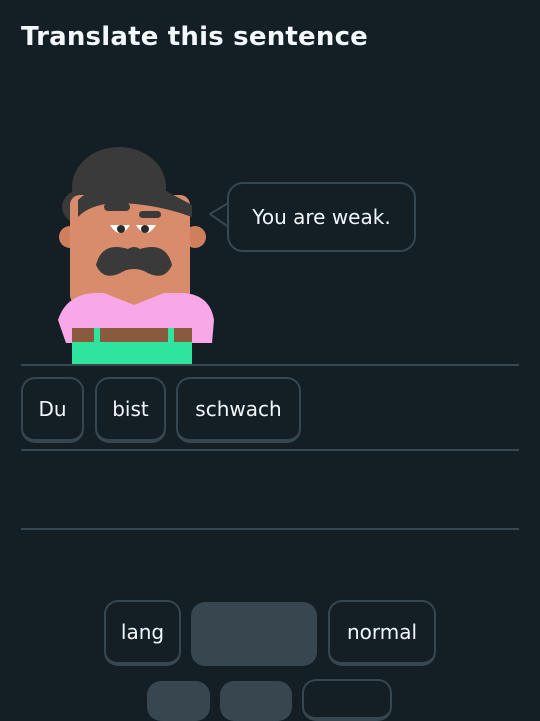  I want to click on character-pants, so click(132, 353).